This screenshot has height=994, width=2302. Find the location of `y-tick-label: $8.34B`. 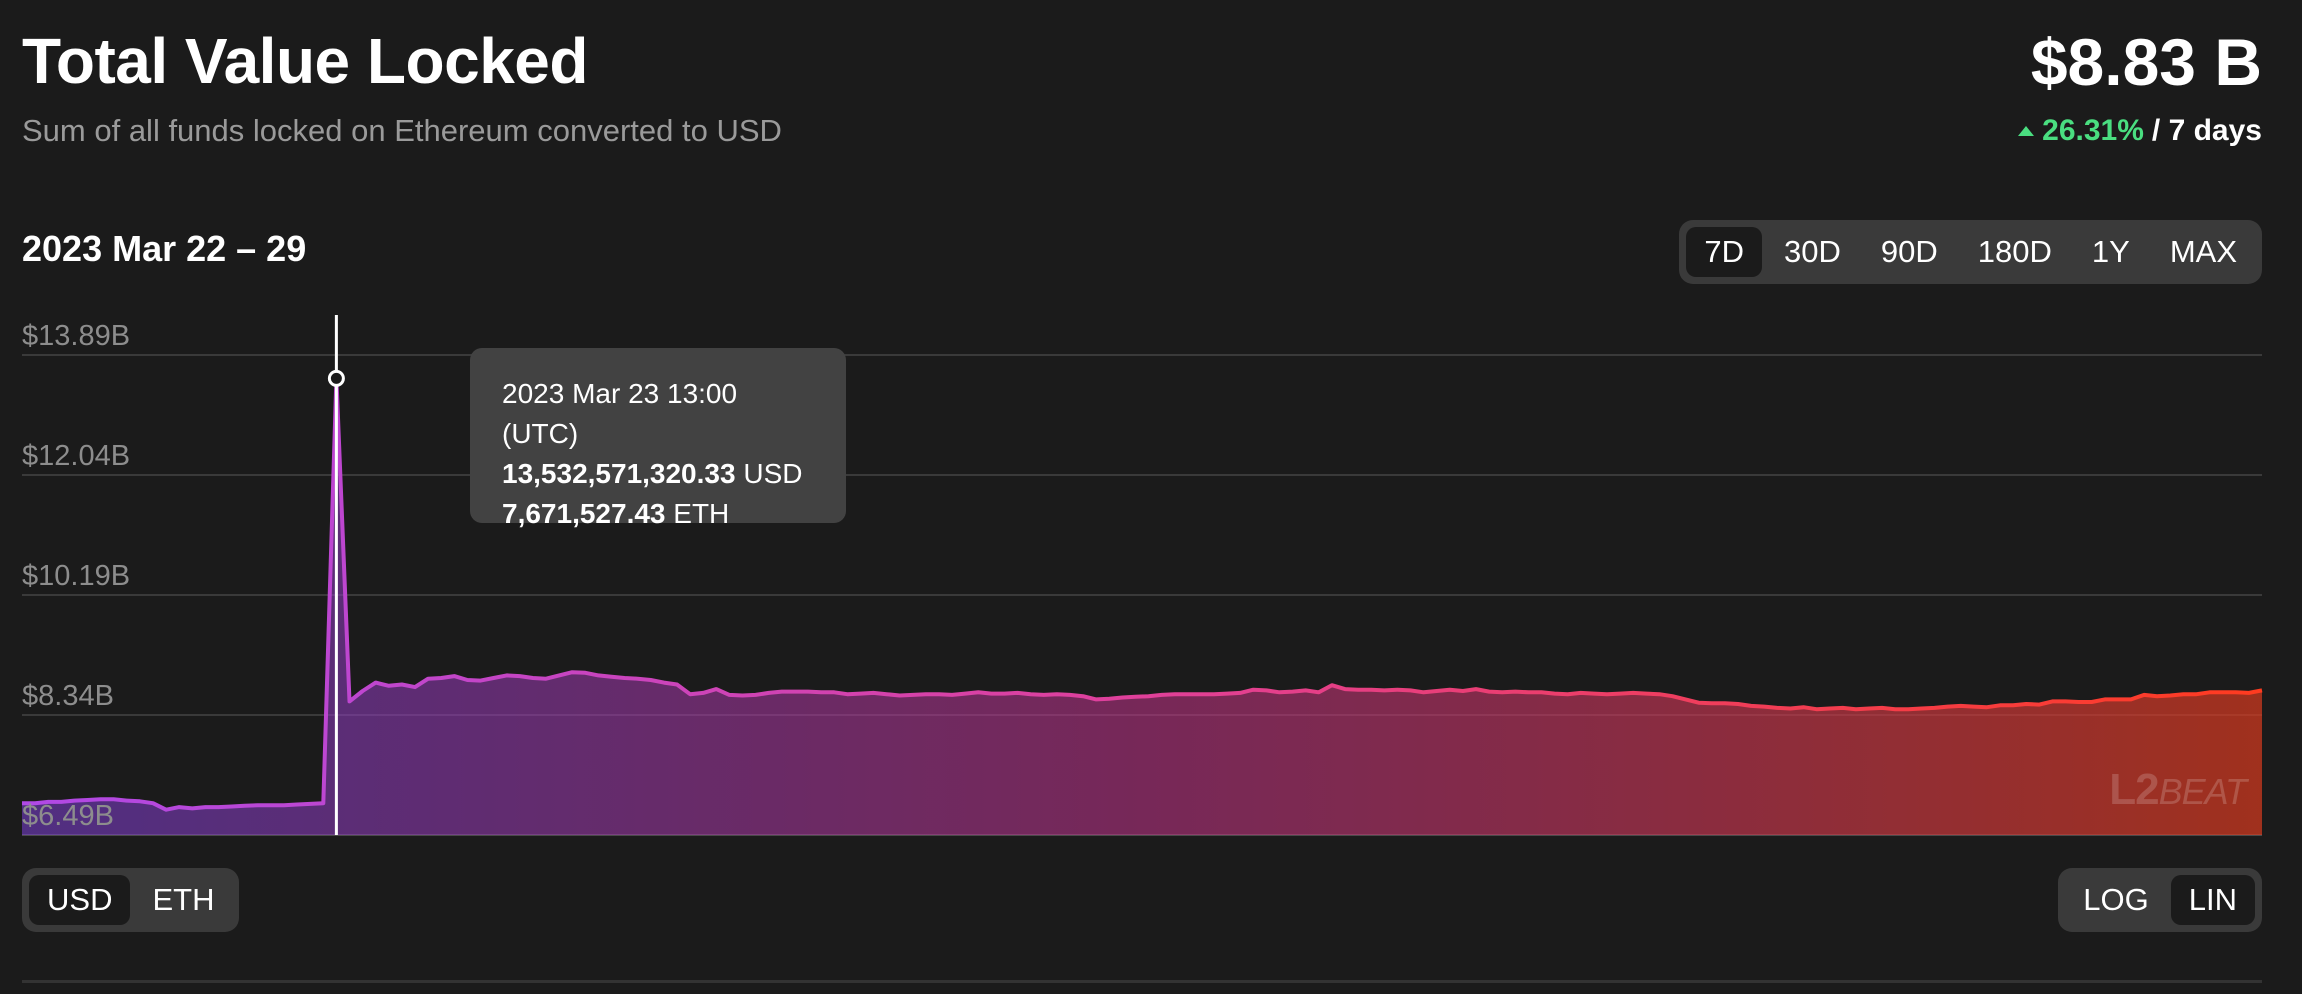

y-tick-label: $8.34B is located at coordinates (68, 696).